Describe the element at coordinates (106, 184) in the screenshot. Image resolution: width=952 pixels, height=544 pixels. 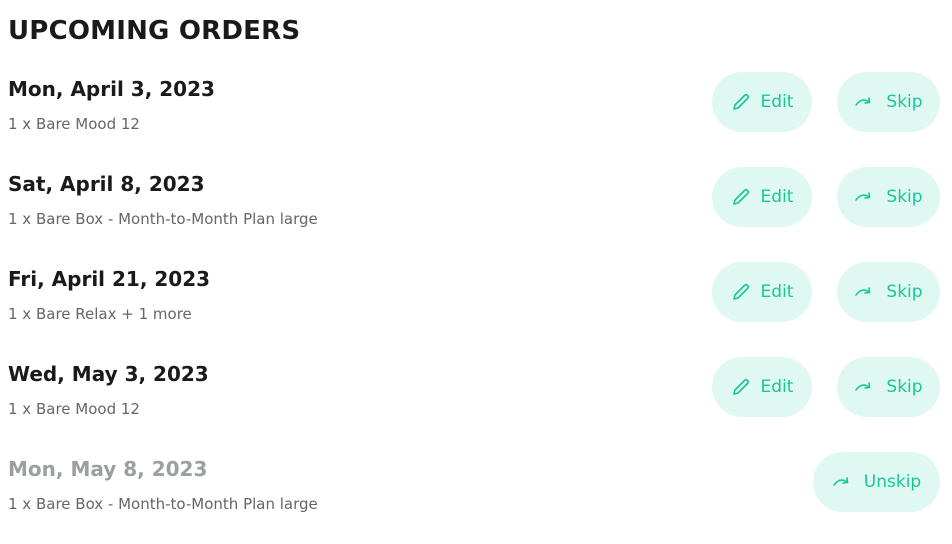
I see `order-date: Sat, April 8, 2023` at that location.